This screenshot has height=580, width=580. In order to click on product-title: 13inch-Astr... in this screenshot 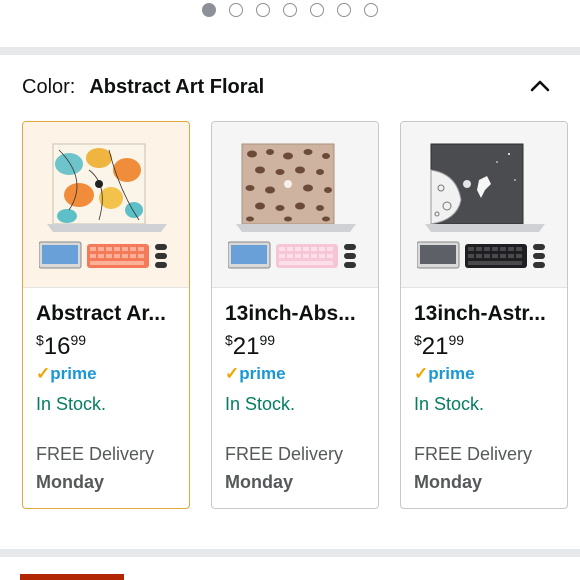, I will do `click(480, 313)`.